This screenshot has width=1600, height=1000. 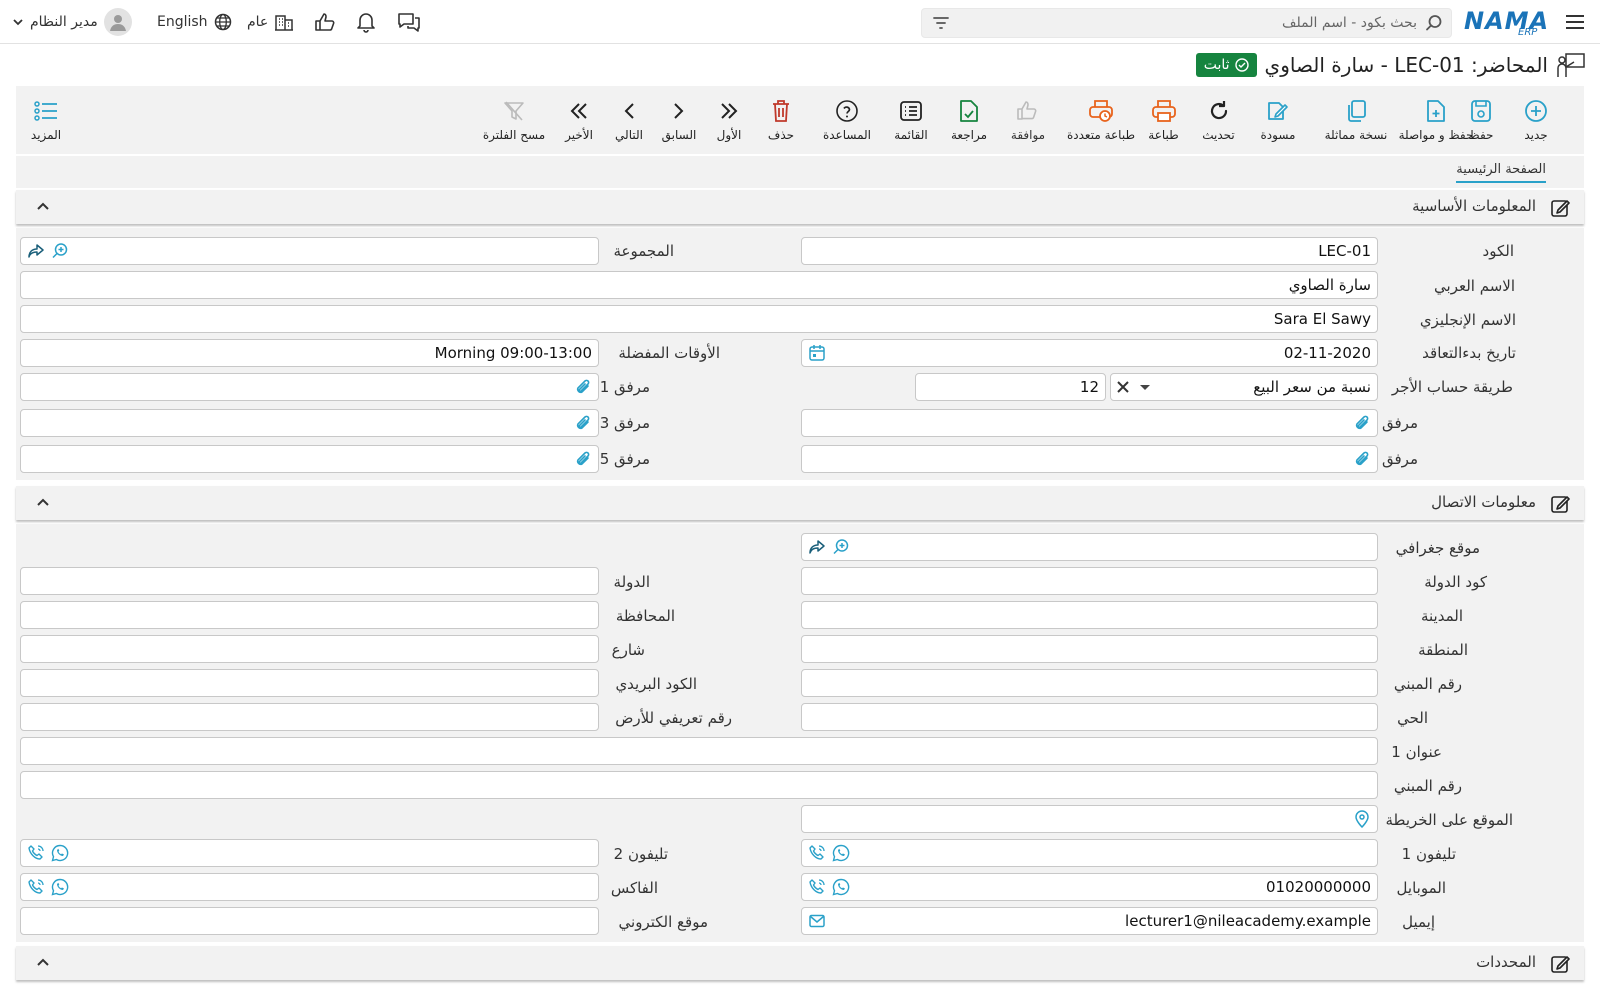 I want to click on preferred-times-field: Morning 09:00-13:00, so click(x=309, y=353).